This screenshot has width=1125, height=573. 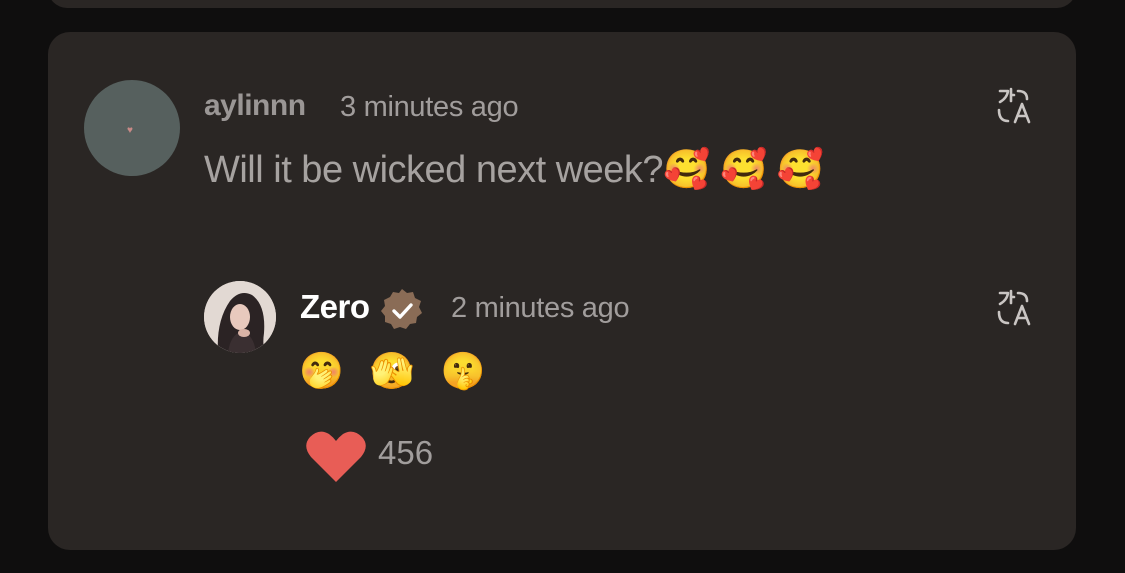 I want to click on avatar-heart-icon: ♥, so click(x=130, y=130).